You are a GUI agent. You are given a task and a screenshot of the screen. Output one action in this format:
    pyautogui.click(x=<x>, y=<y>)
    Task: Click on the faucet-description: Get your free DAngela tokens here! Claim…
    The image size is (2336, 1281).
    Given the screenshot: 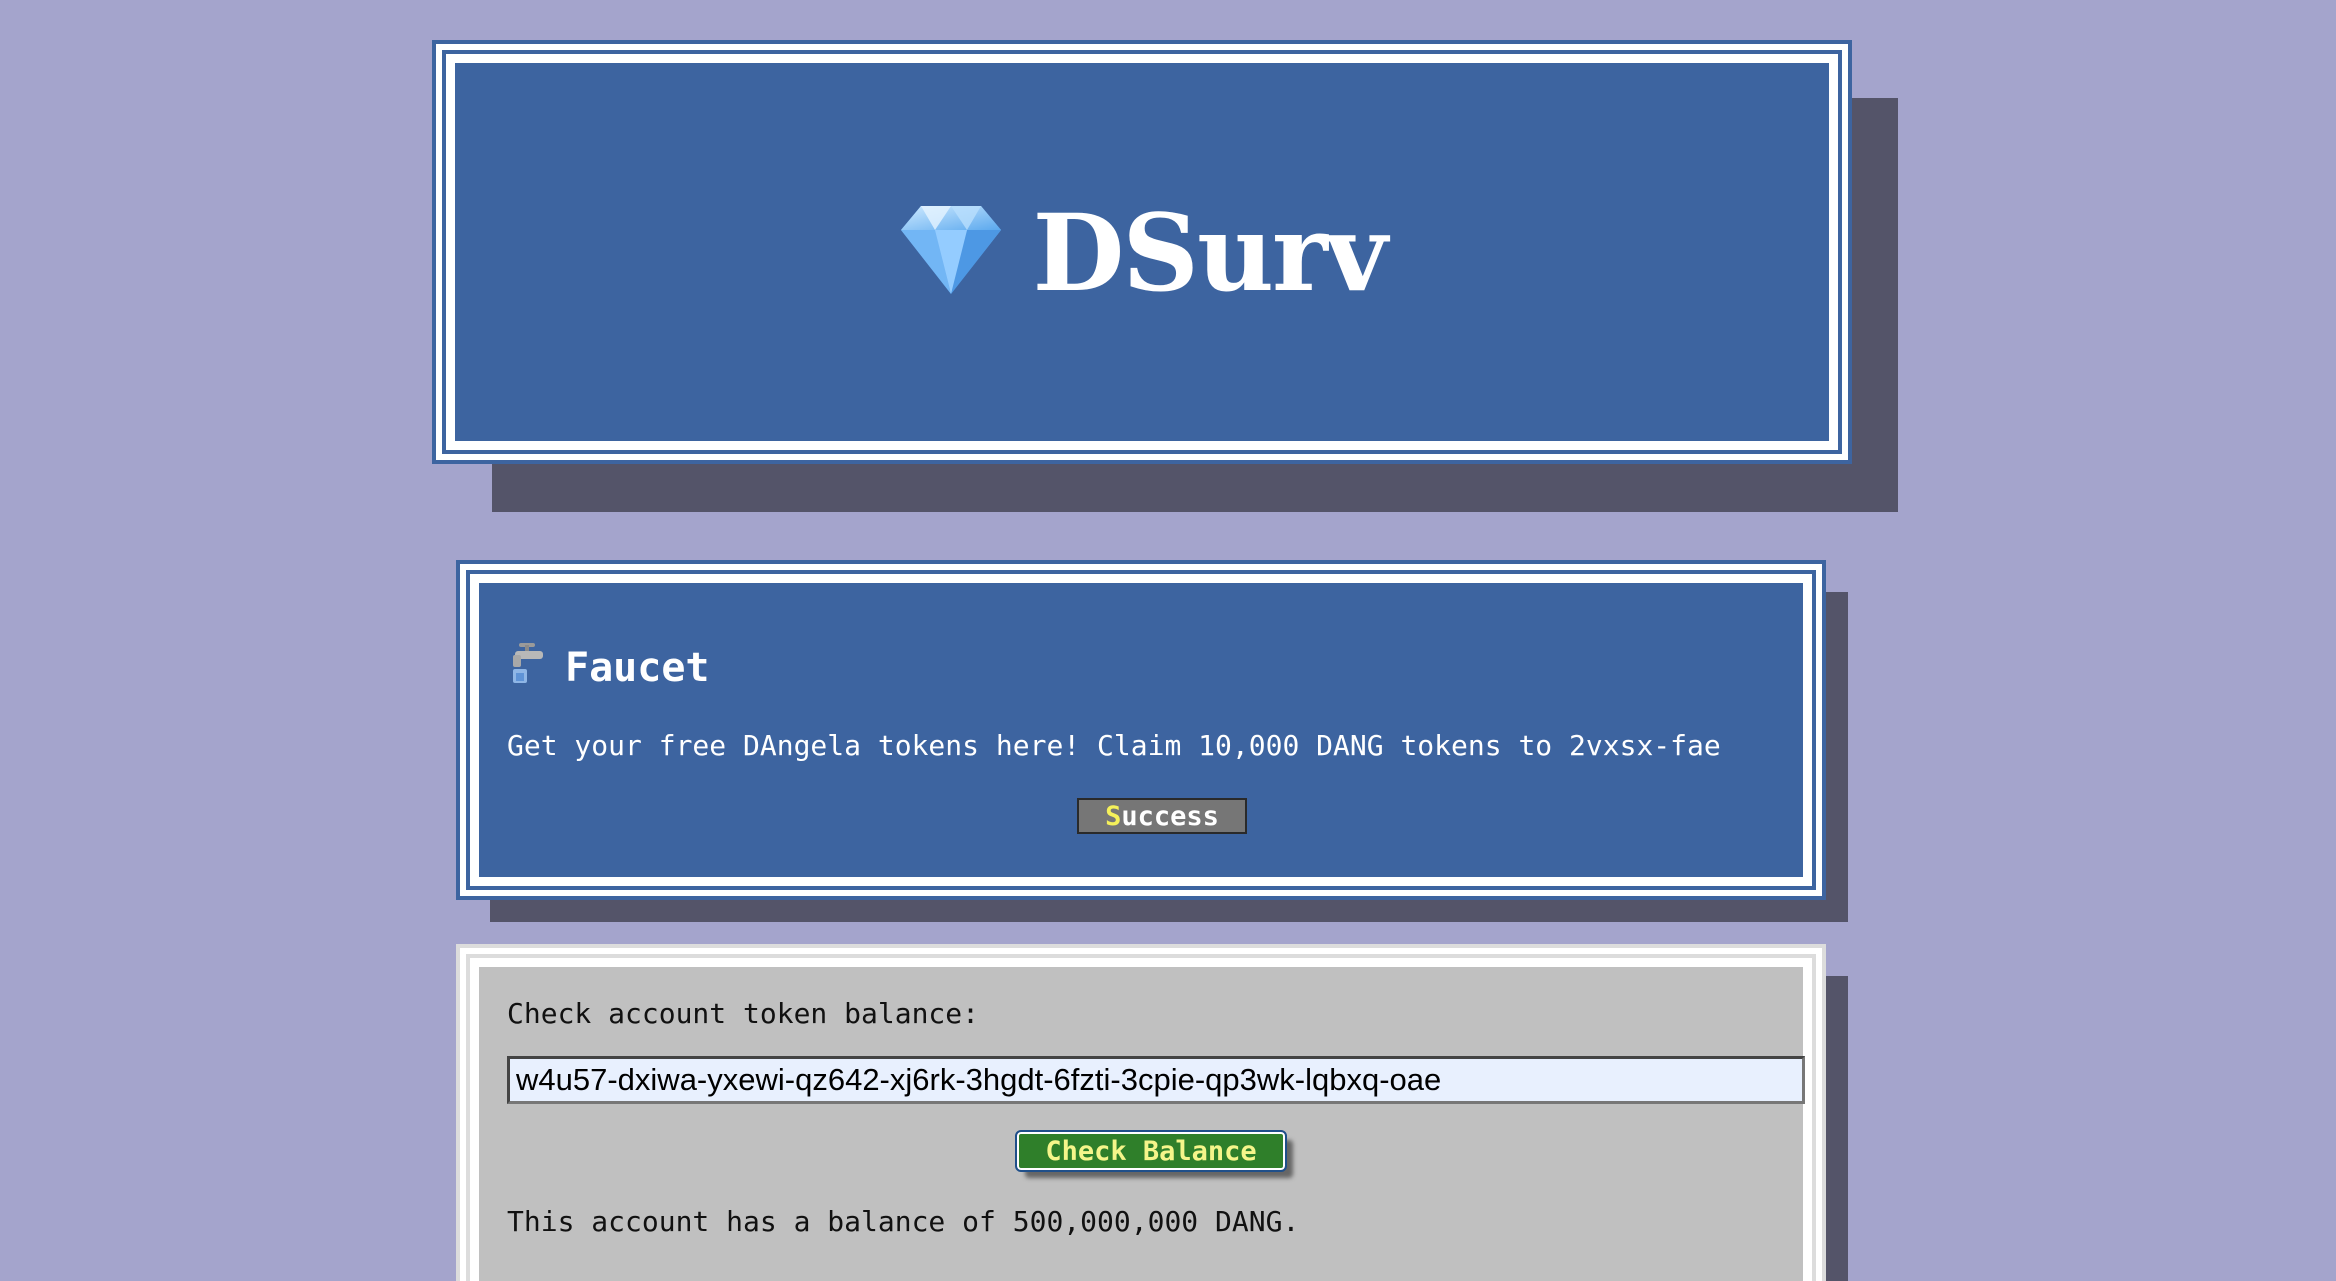 What is the action you would take?
    pyautogui.click(x=1114, y=745)
    